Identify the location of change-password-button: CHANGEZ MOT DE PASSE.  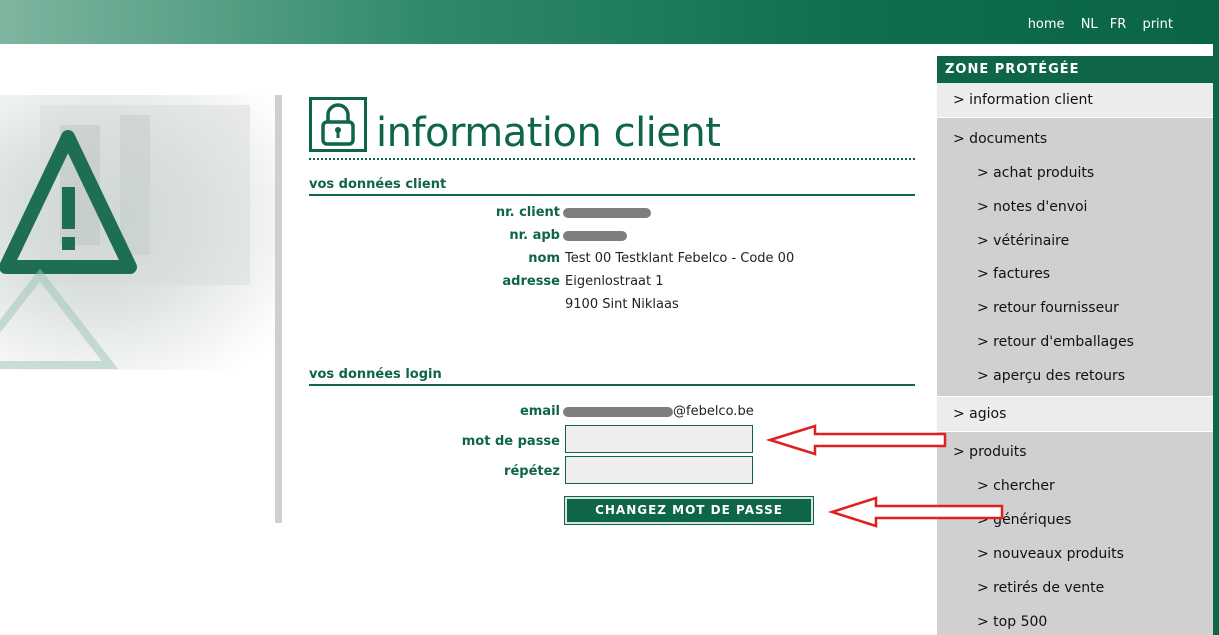
(689, 510).